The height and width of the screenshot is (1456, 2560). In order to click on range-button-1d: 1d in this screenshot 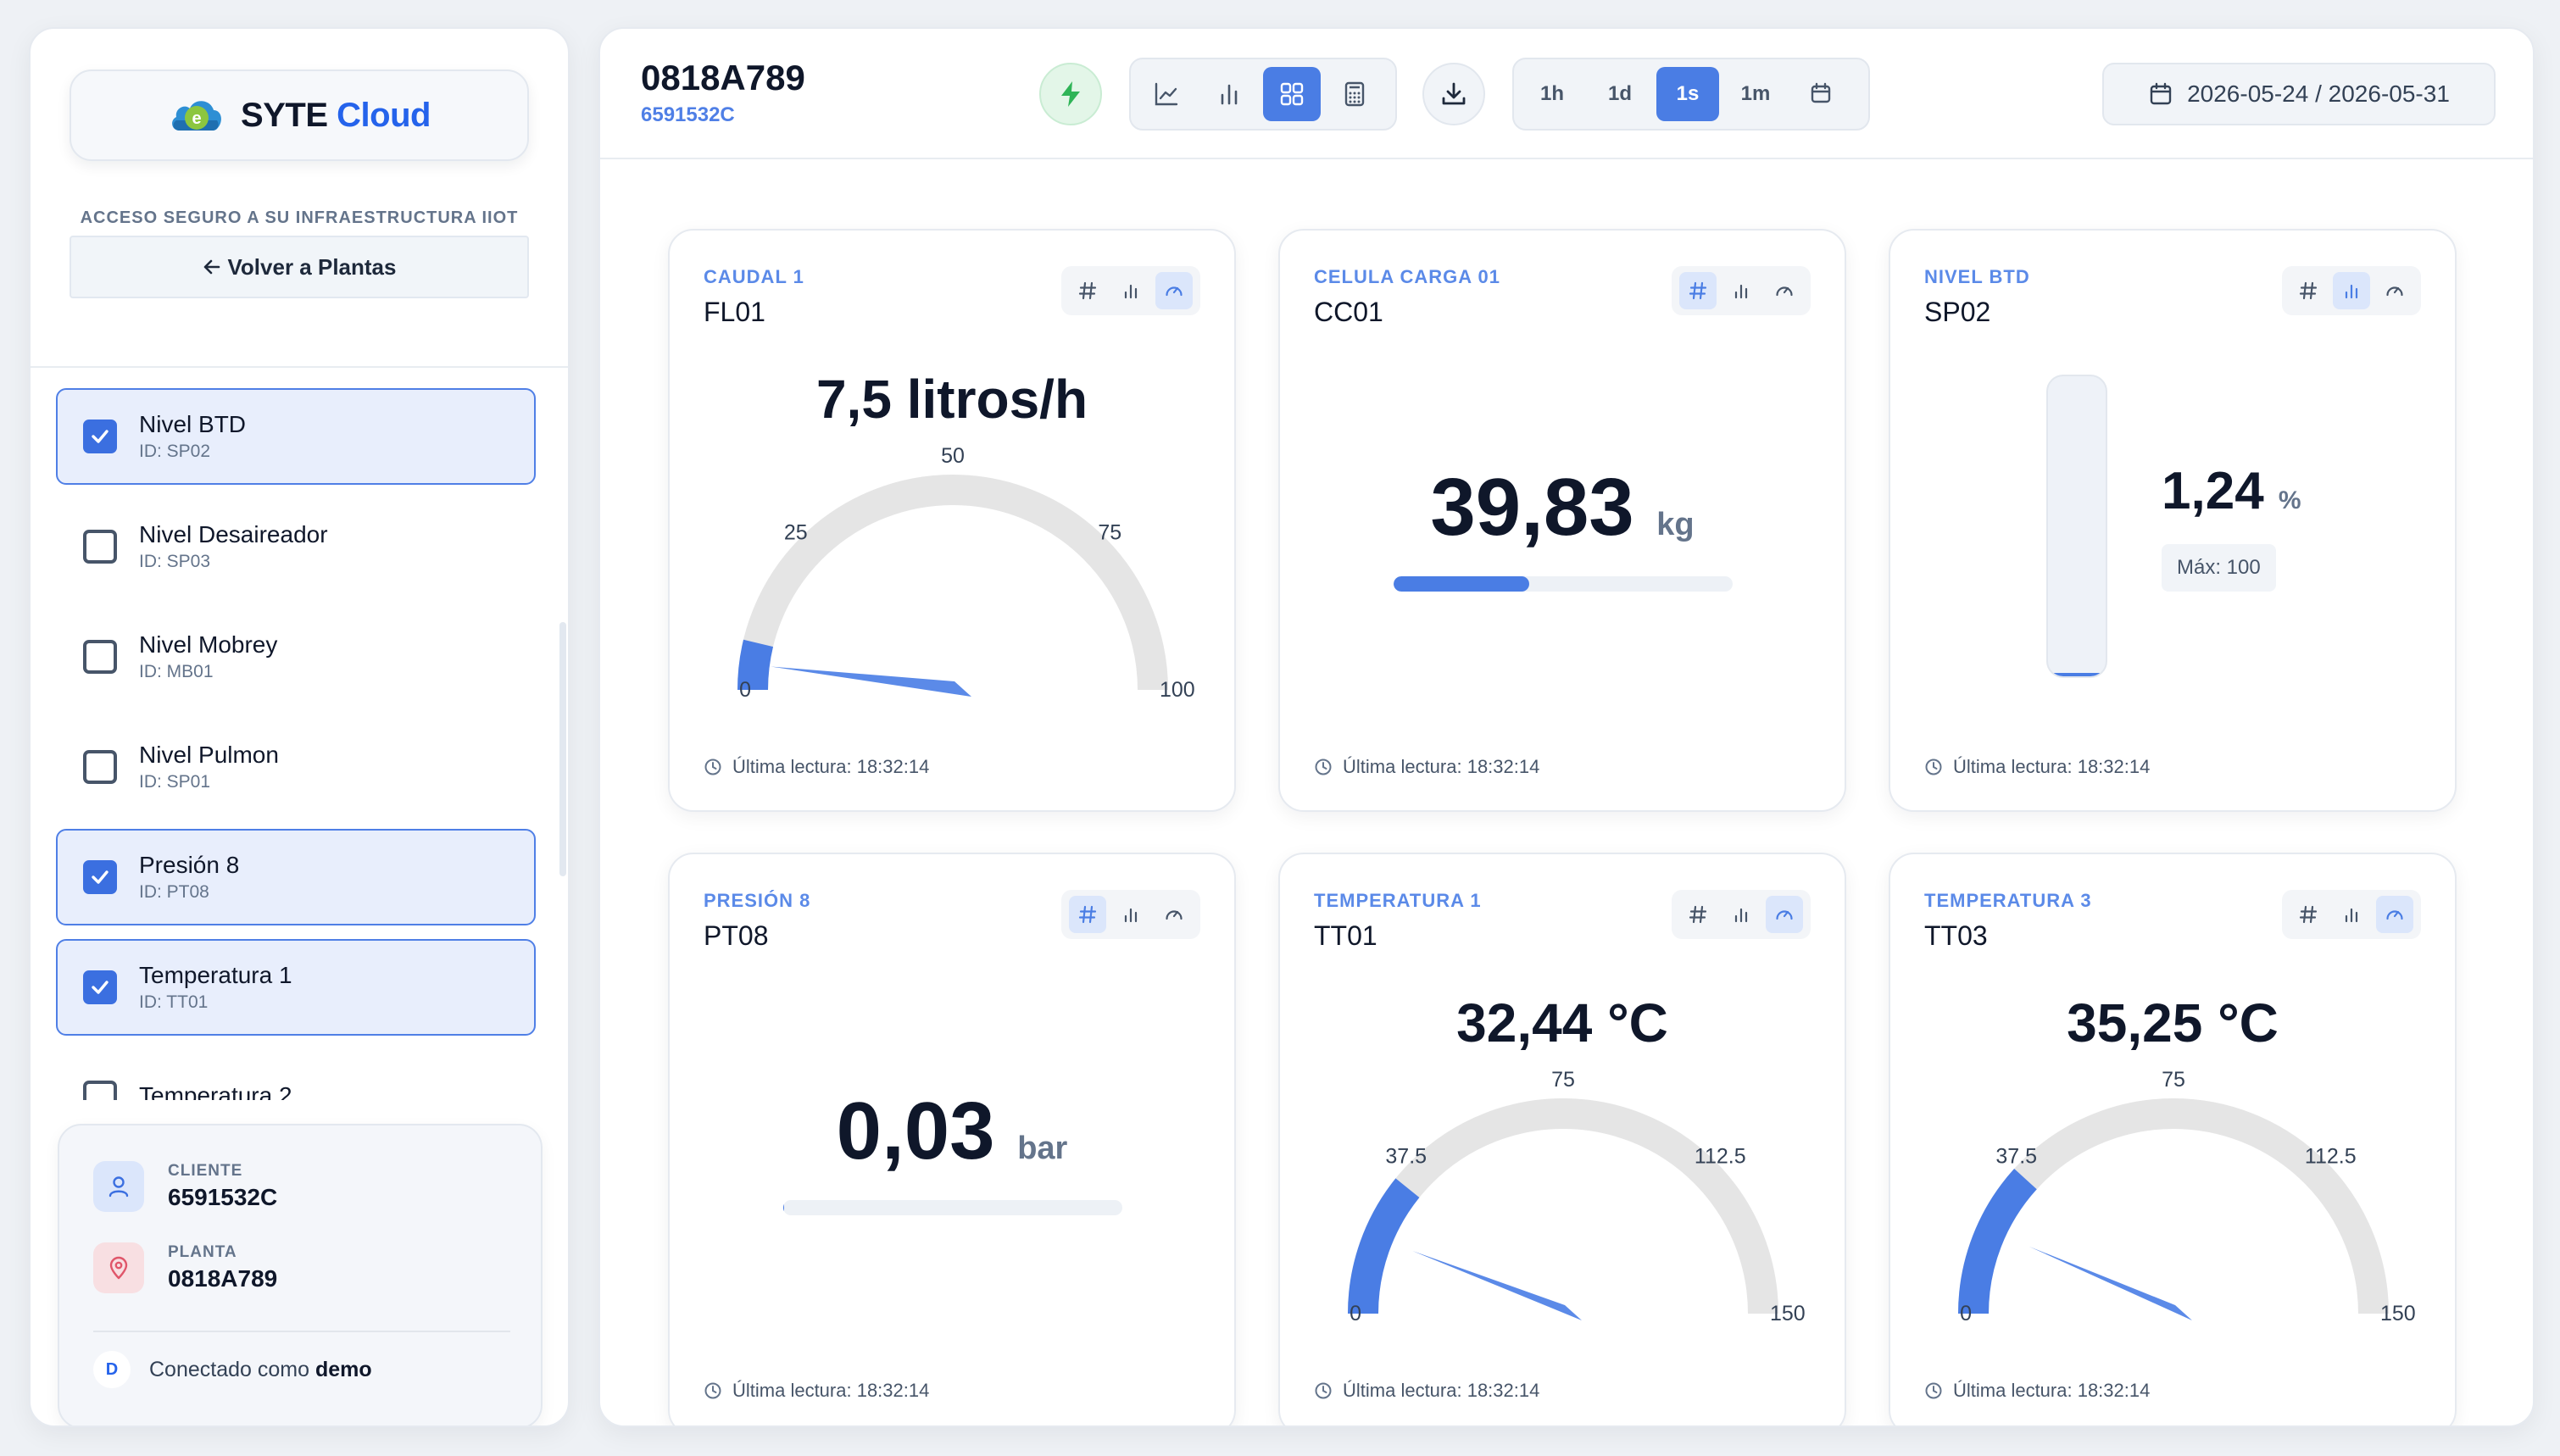, I will do `click(1620, 94)`.